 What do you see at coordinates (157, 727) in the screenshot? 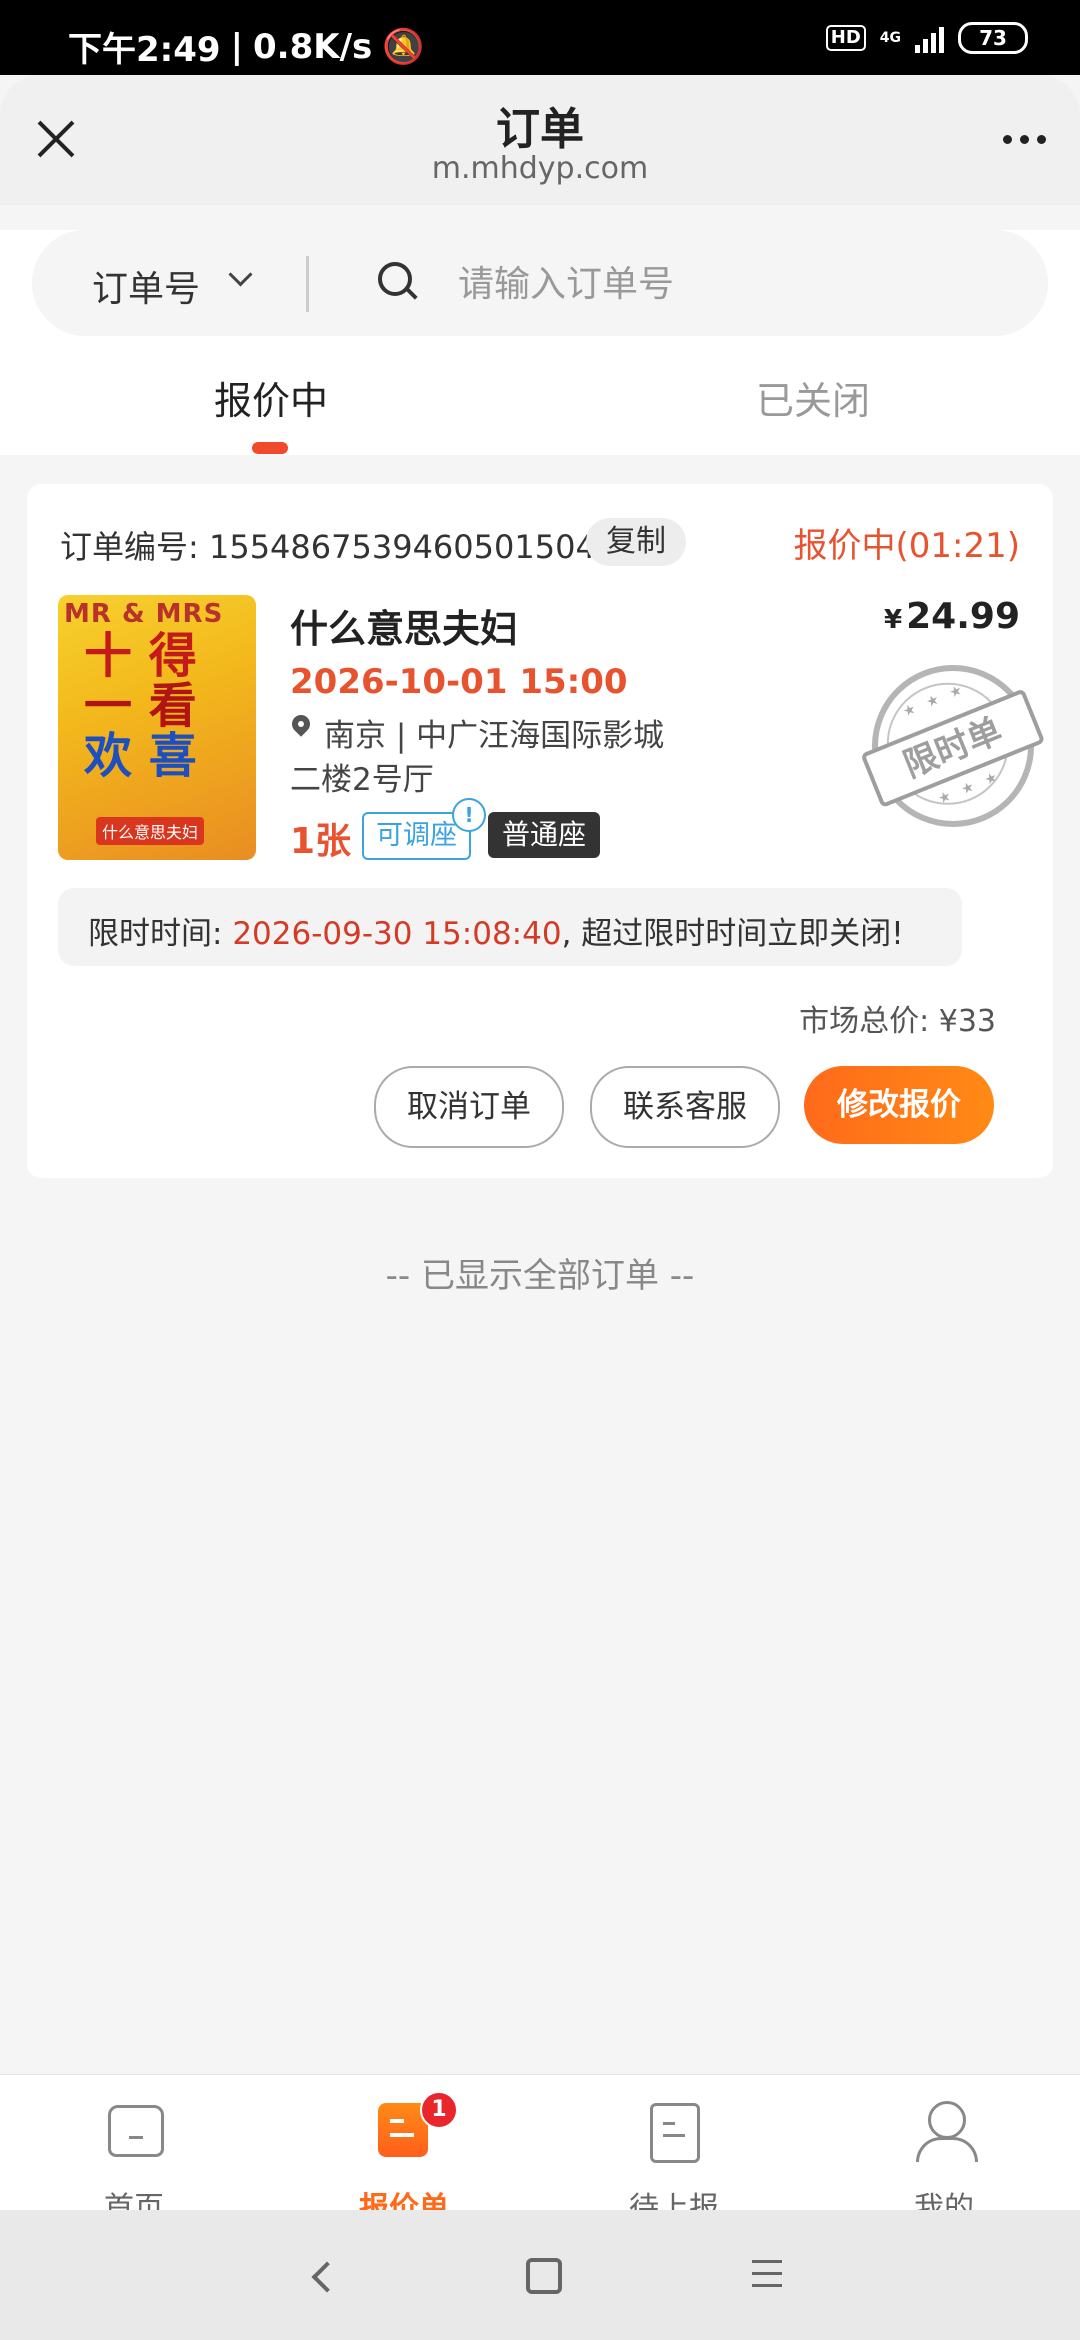
I see `movie-poster: MR & MRS 十 得 一 看 欢 喜 聚 剧 什么意思夫妇` at bounding box center [157, 727].